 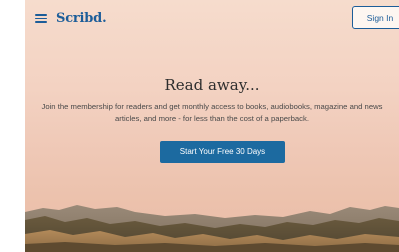 I want to click on start-free-trial-button: Start Your Free 30 Days, so click(x=222, y=152).